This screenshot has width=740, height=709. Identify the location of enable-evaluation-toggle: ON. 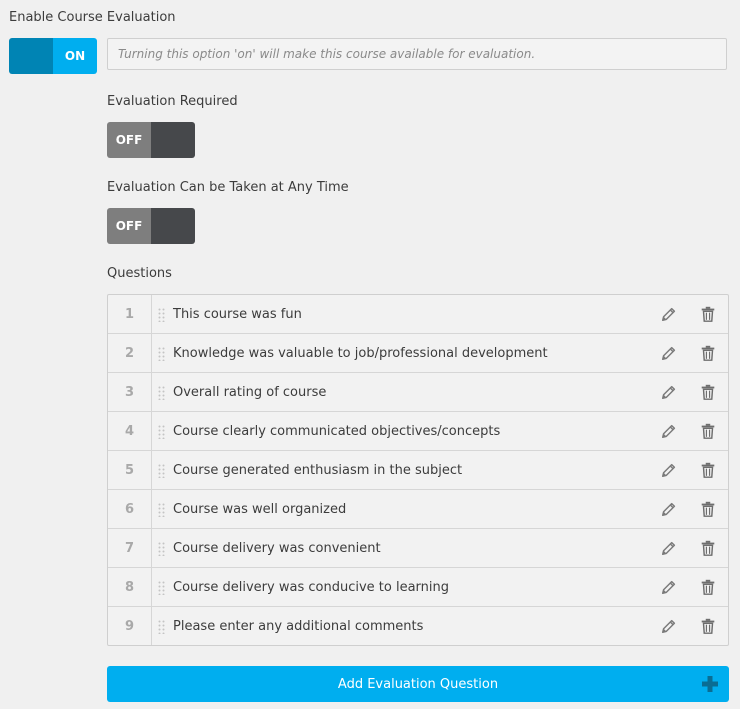
(53, 56).